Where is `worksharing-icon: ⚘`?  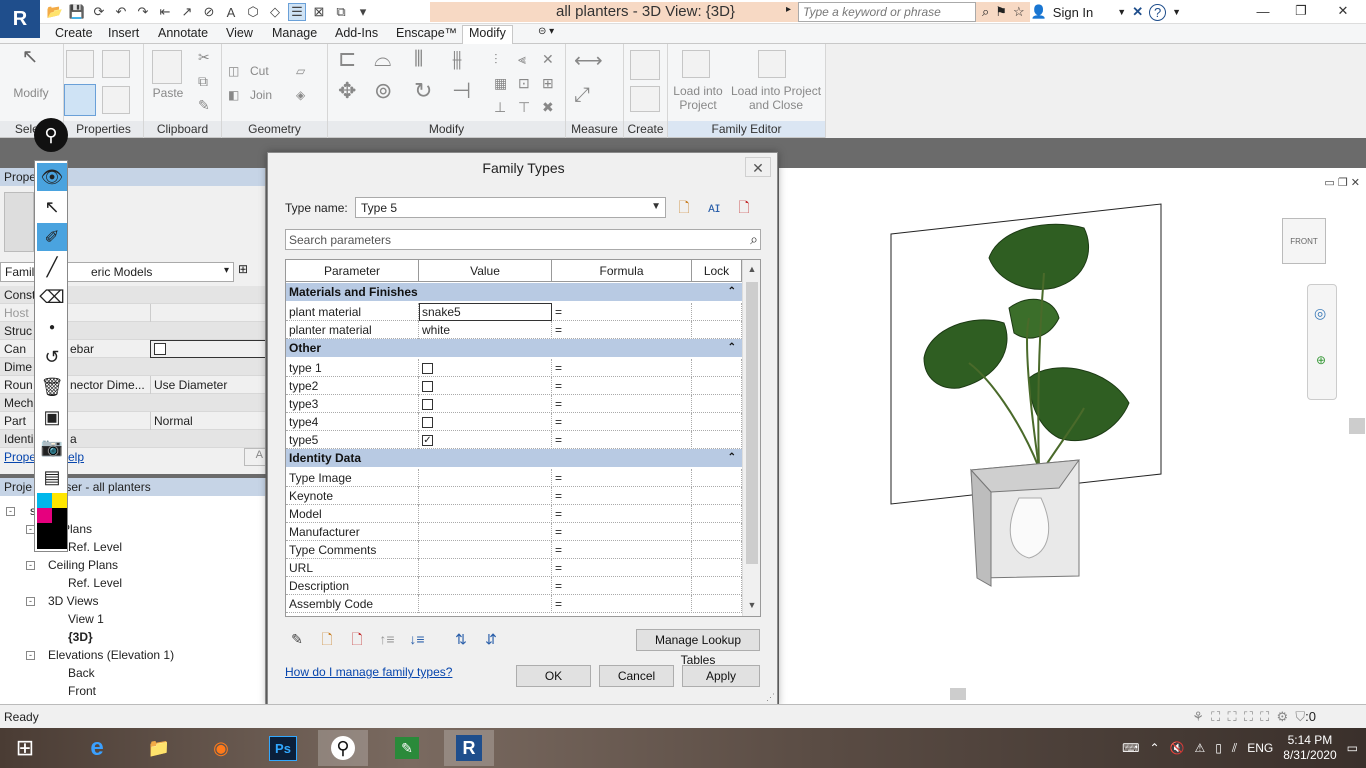 worksharing-icon: ⚘ is located at coordinates (1198, 716).